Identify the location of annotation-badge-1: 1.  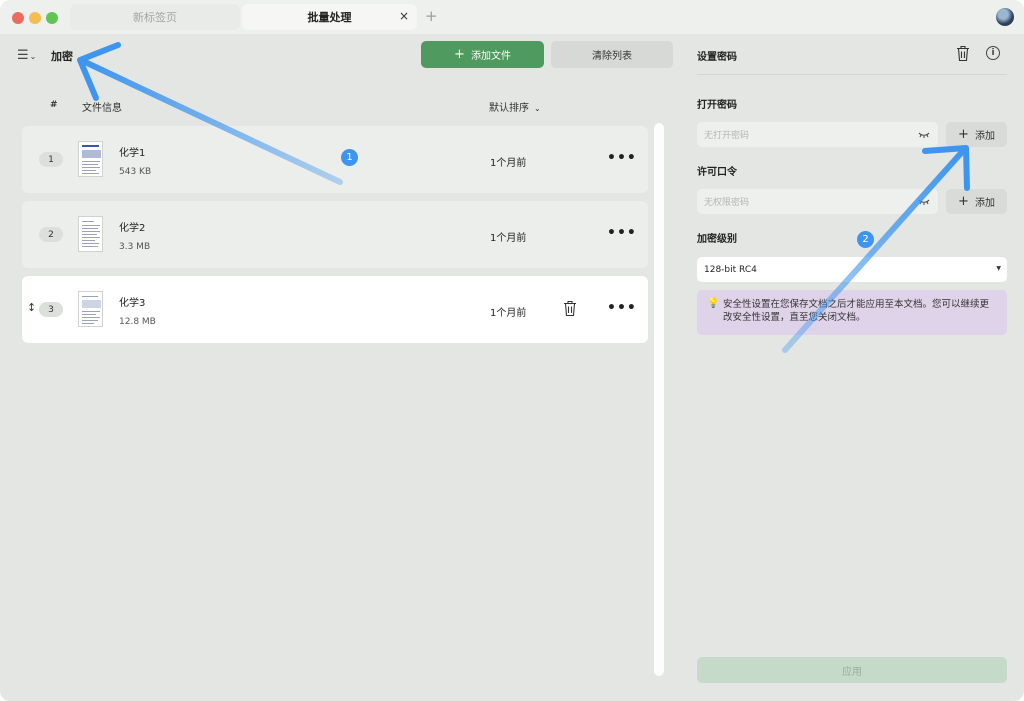
(349, 157).